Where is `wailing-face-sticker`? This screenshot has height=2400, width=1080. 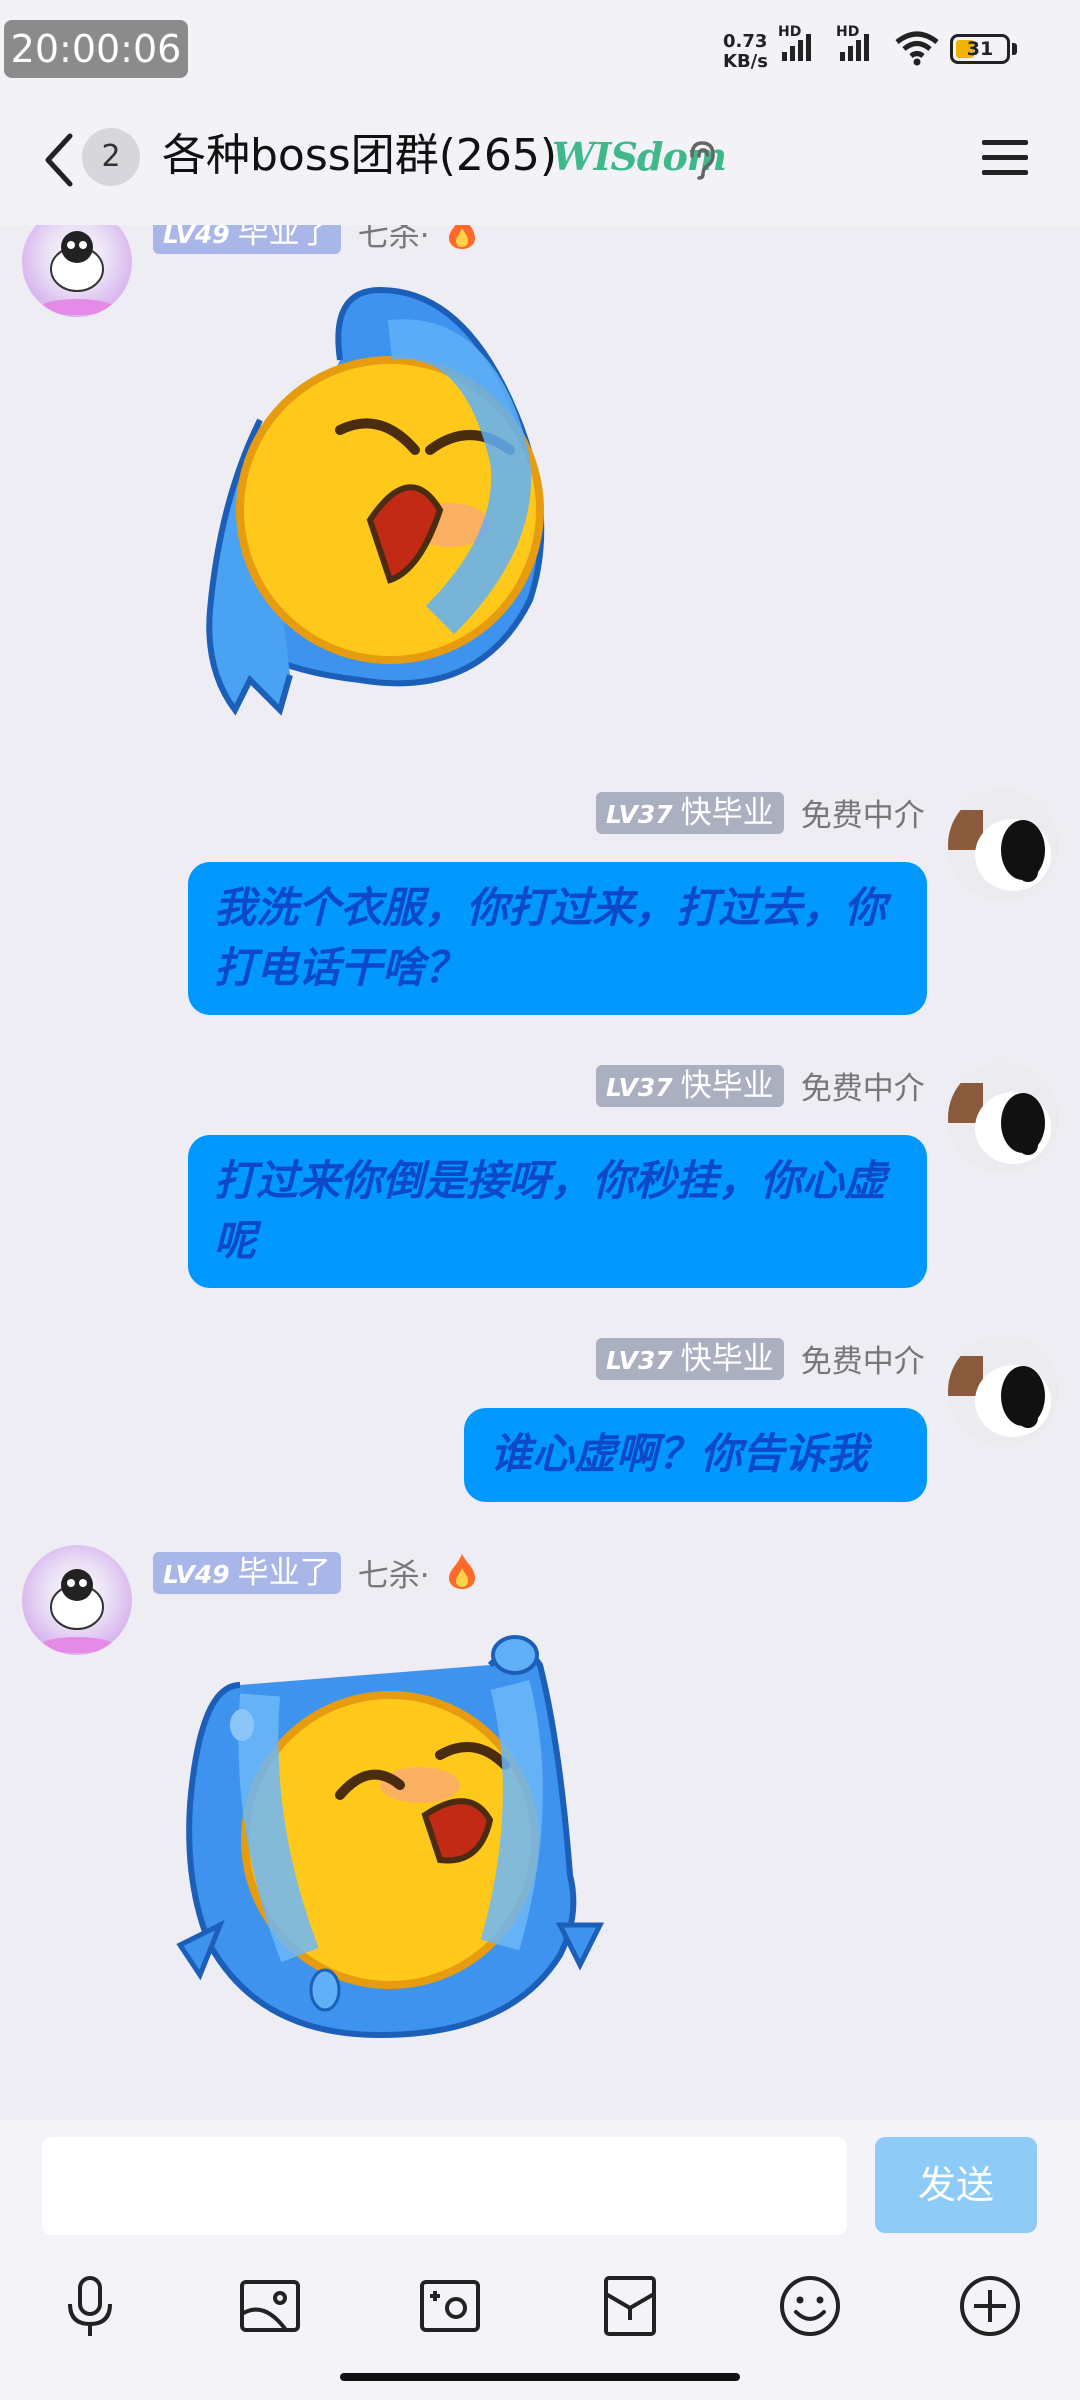 wailing-face-sticker is located at coordinates (390, 1845).